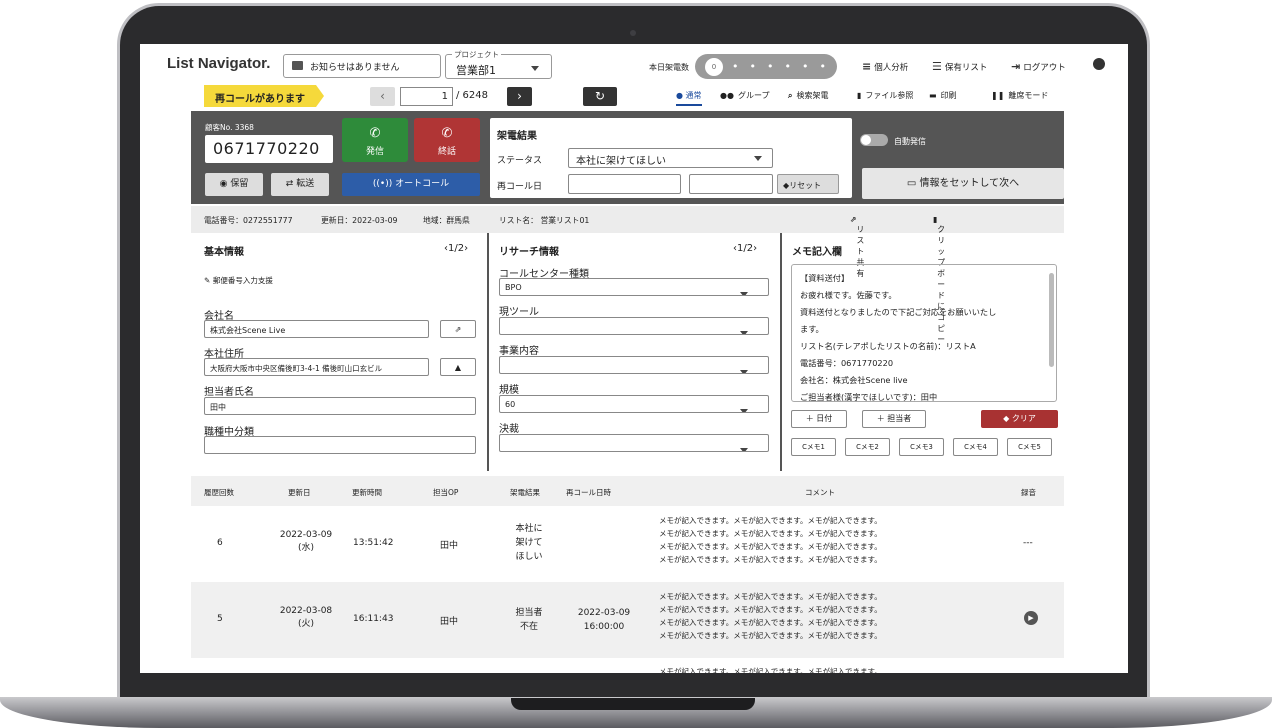 This screenshot has height=728, width=1272. Describe the element at coordinates (627, 665) in the screenshot. I see `table-row: メモが記入できます。メモが記入できます。メモが記入できます。` at that location.